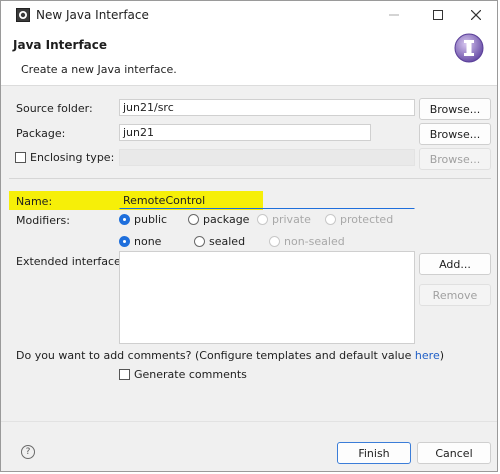 Image resolution: width=500 pixels, height=474 pixels. What do you see at coordinates (34, 201) in the screenshot?
I see `name-label: Name:` at bounding box center [34, 201].